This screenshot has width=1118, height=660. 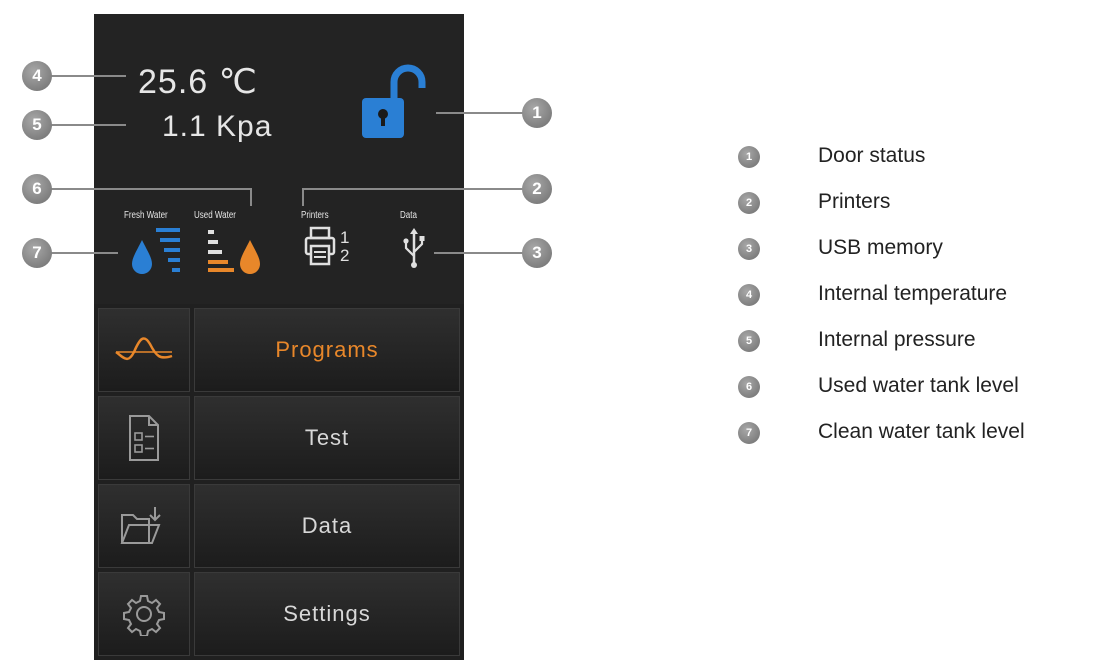 What do you see at coordinates (414, 250) in the screenshot?
I see `usb-icon` at bounding box center [414, 250].